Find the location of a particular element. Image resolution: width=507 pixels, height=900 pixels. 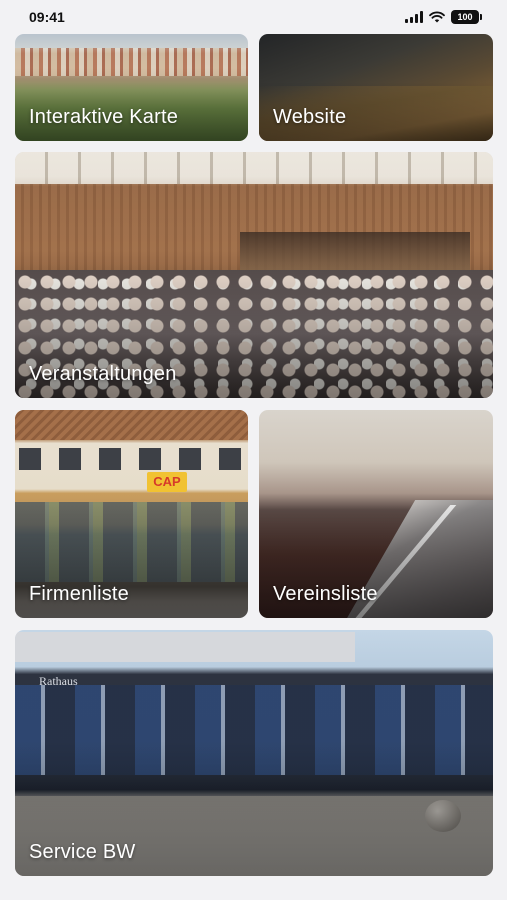

tile-vereinsliste: Vereinsliste is located at coordinates (376, 514).